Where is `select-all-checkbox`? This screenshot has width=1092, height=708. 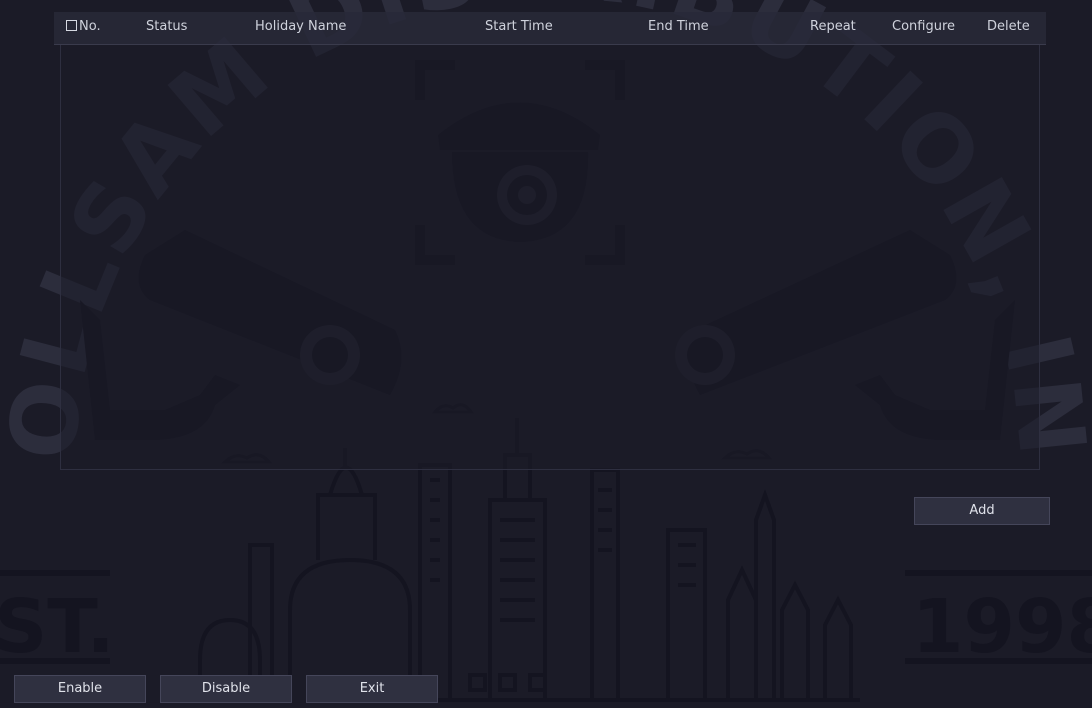
select-all-checkbox is located at coordinates (71, 25).